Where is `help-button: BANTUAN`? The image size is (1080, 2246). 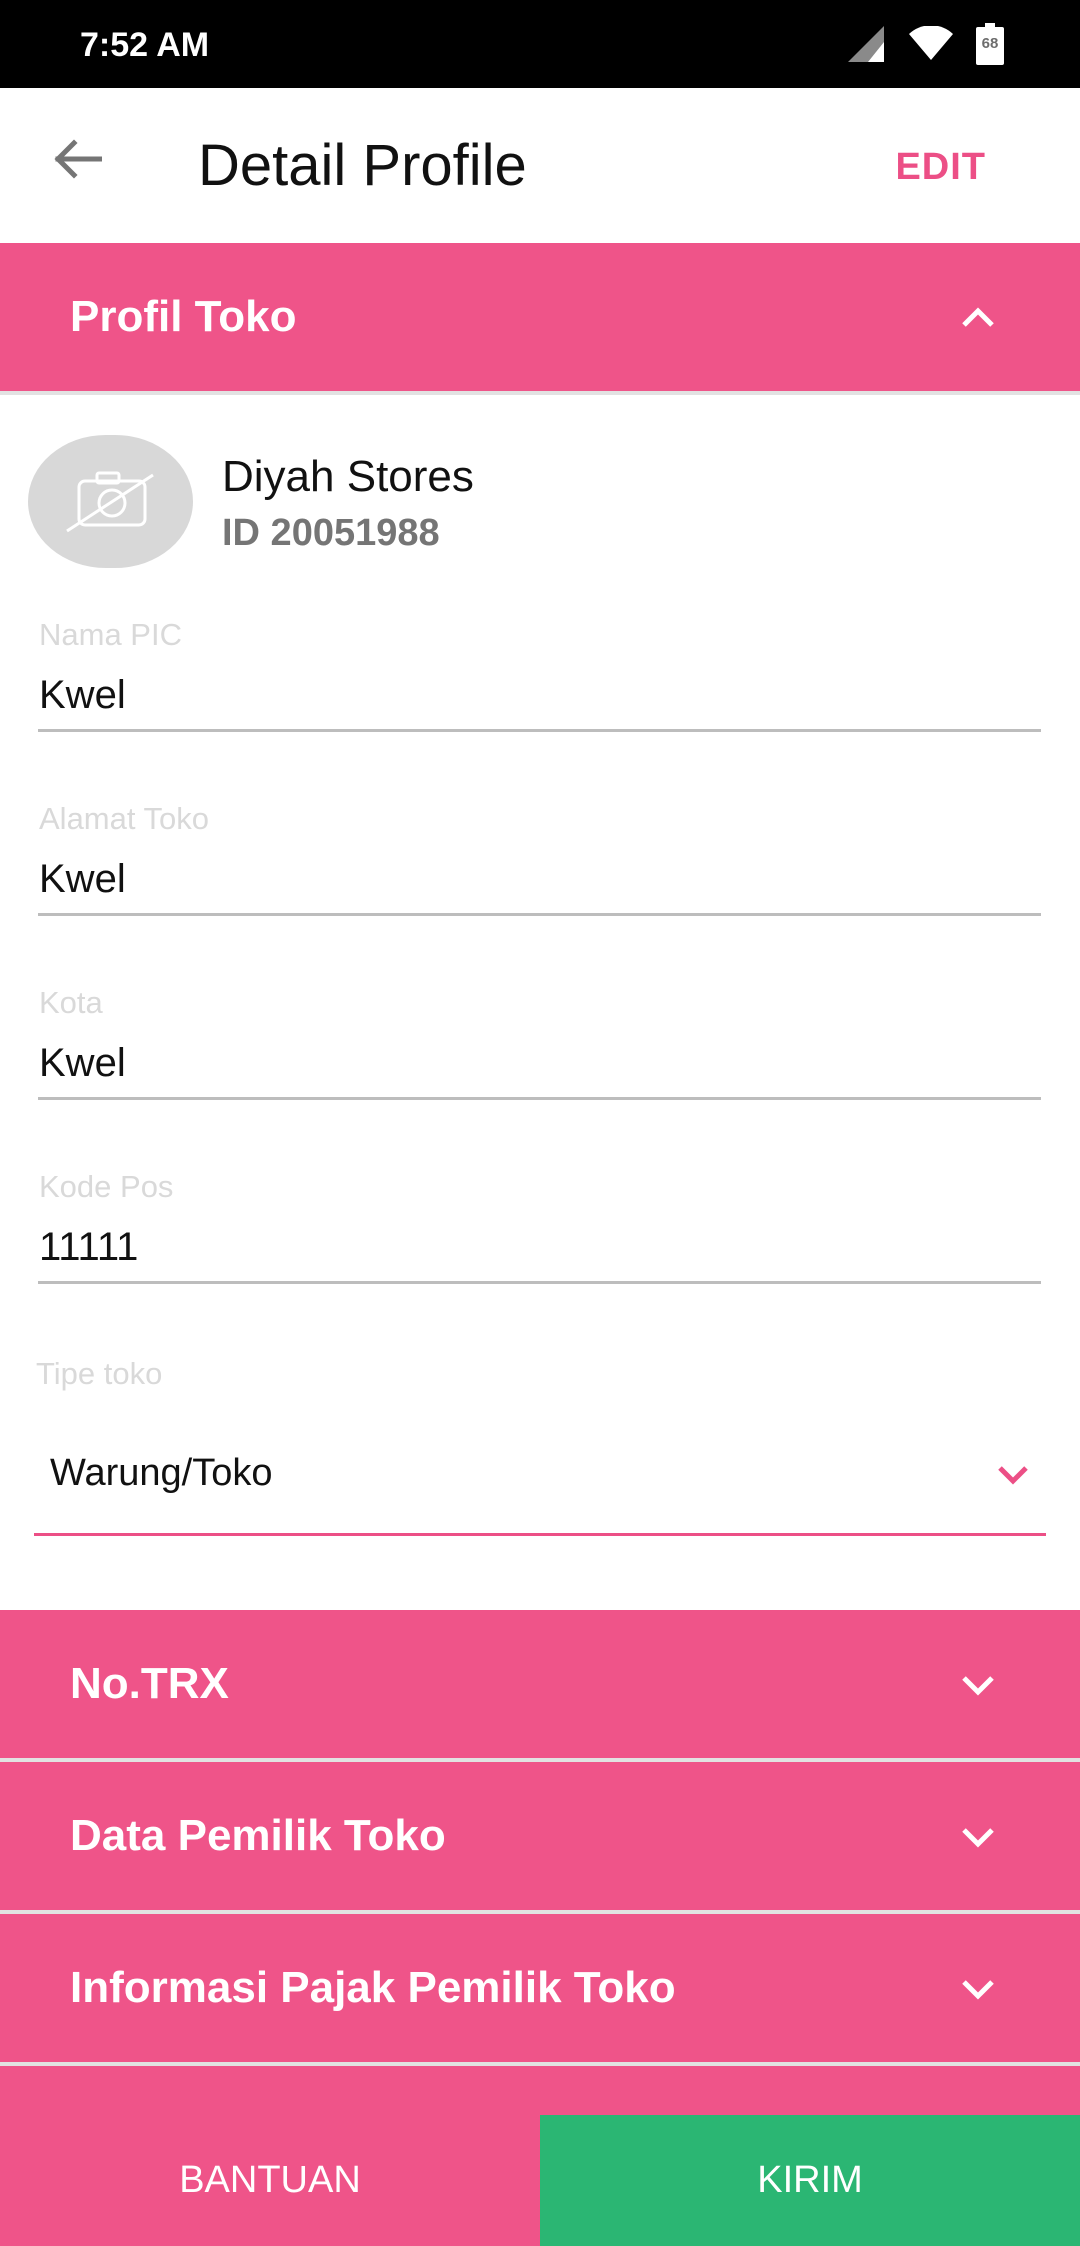 help-button: BANTUAN is located at coordinates (270, 2180).